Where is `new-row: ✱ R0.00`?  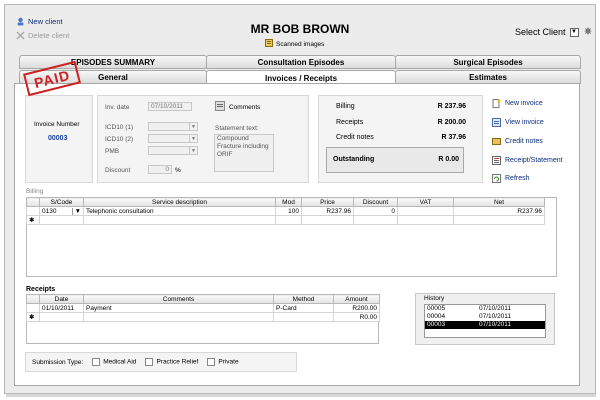
new-row: ✱ R0.00 is located at coordinates (203, 317).